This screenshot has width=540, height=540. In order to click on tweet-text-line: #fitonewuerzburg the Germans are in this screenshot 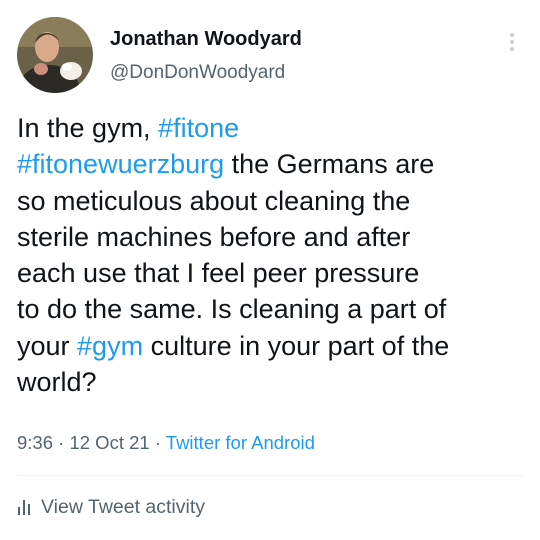, I will do `click(273, 164)`.